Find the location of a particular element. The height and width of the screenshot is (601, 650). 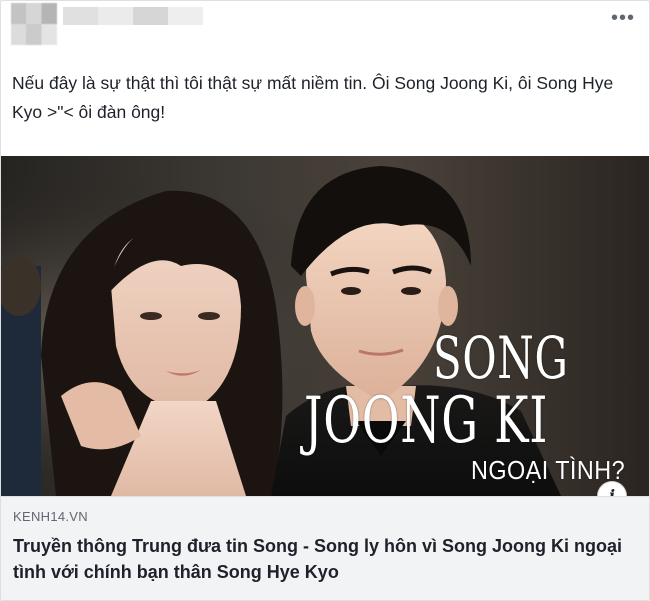

overlay-text-line-3: NGOẠI TÌNH? is located at coordinates (548, 470).